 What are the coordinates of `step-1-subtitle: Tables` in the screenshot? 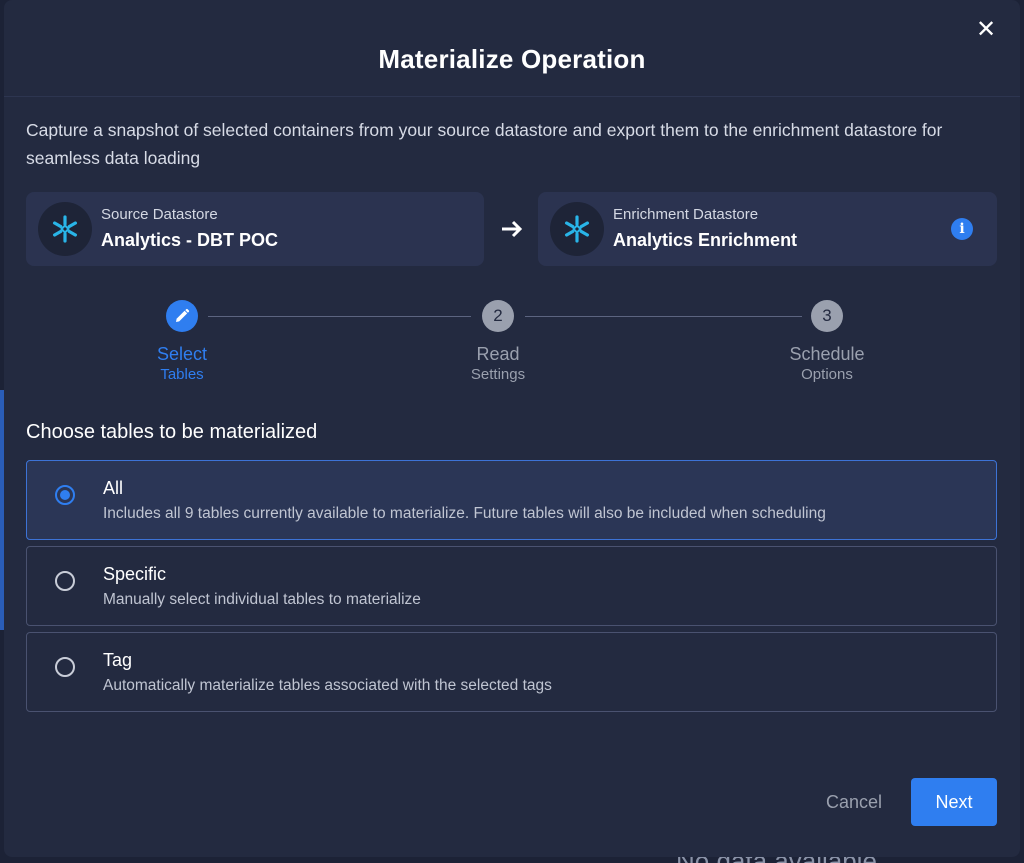 It's located at (182, 374).